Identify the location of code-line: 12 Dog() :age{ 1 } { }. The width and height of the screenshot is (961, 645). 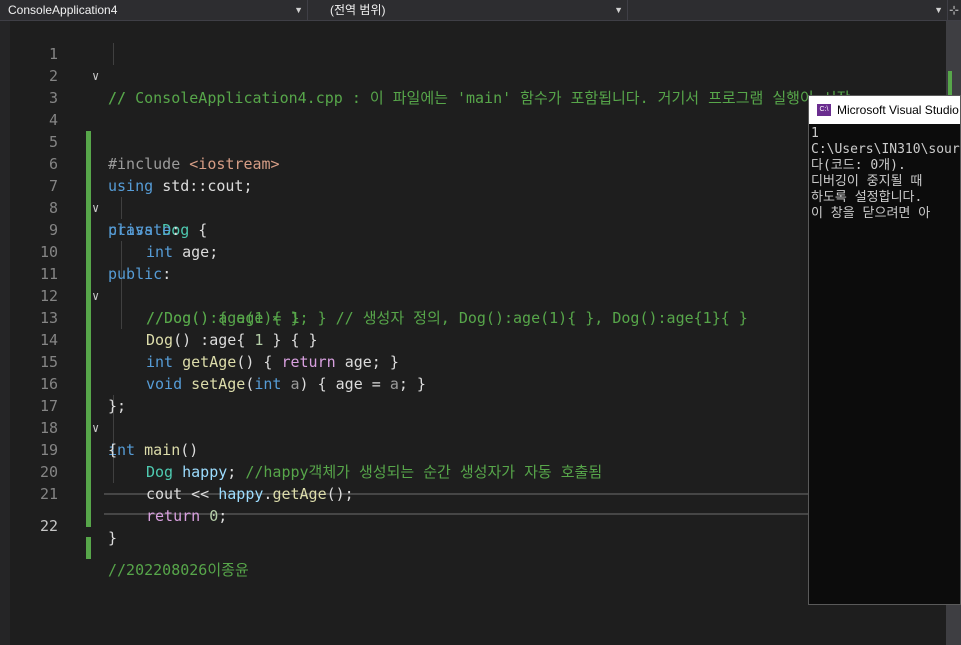
(473, 306).